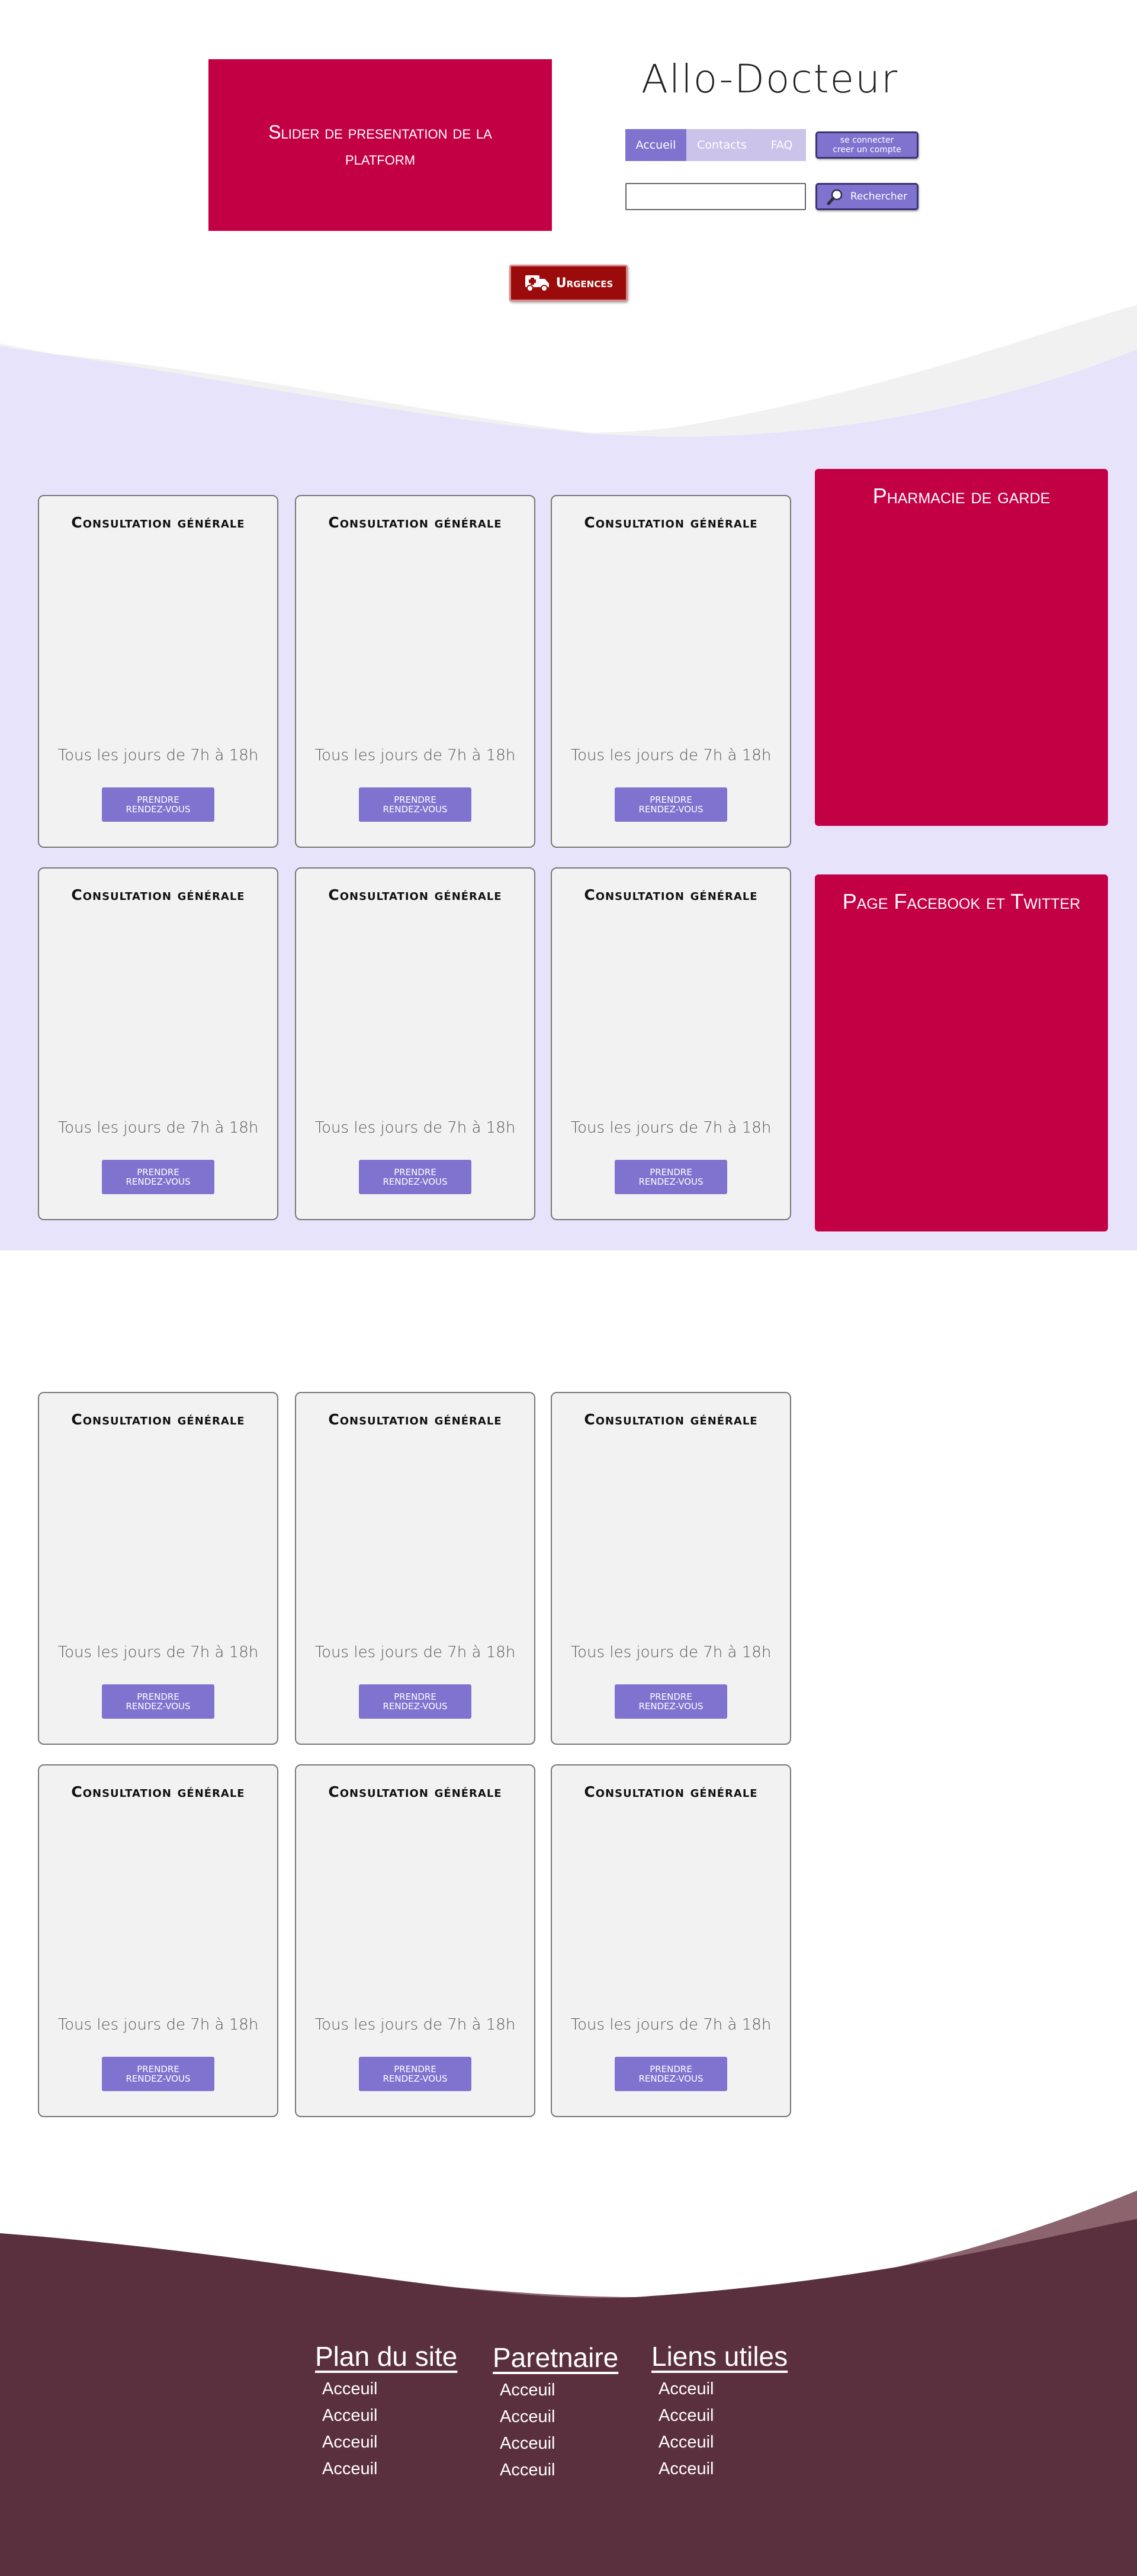 The width and height of the screenshot is (1137, 2576). What do you see at coordinates (715, 197) in the screenshot?
I see `search-input` at bounding box center [715, 197].